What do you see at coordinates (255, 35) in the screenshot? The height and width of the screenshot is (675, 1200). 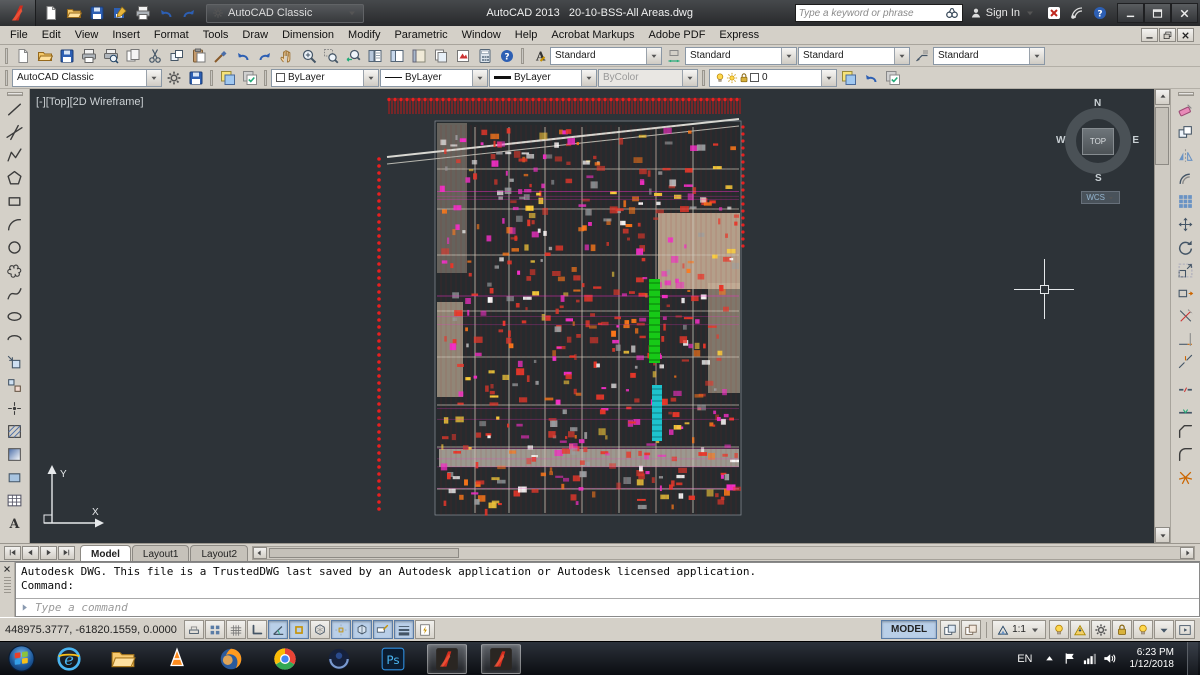 I see `menu-draw: Draw` at bounding box center [255, 35].